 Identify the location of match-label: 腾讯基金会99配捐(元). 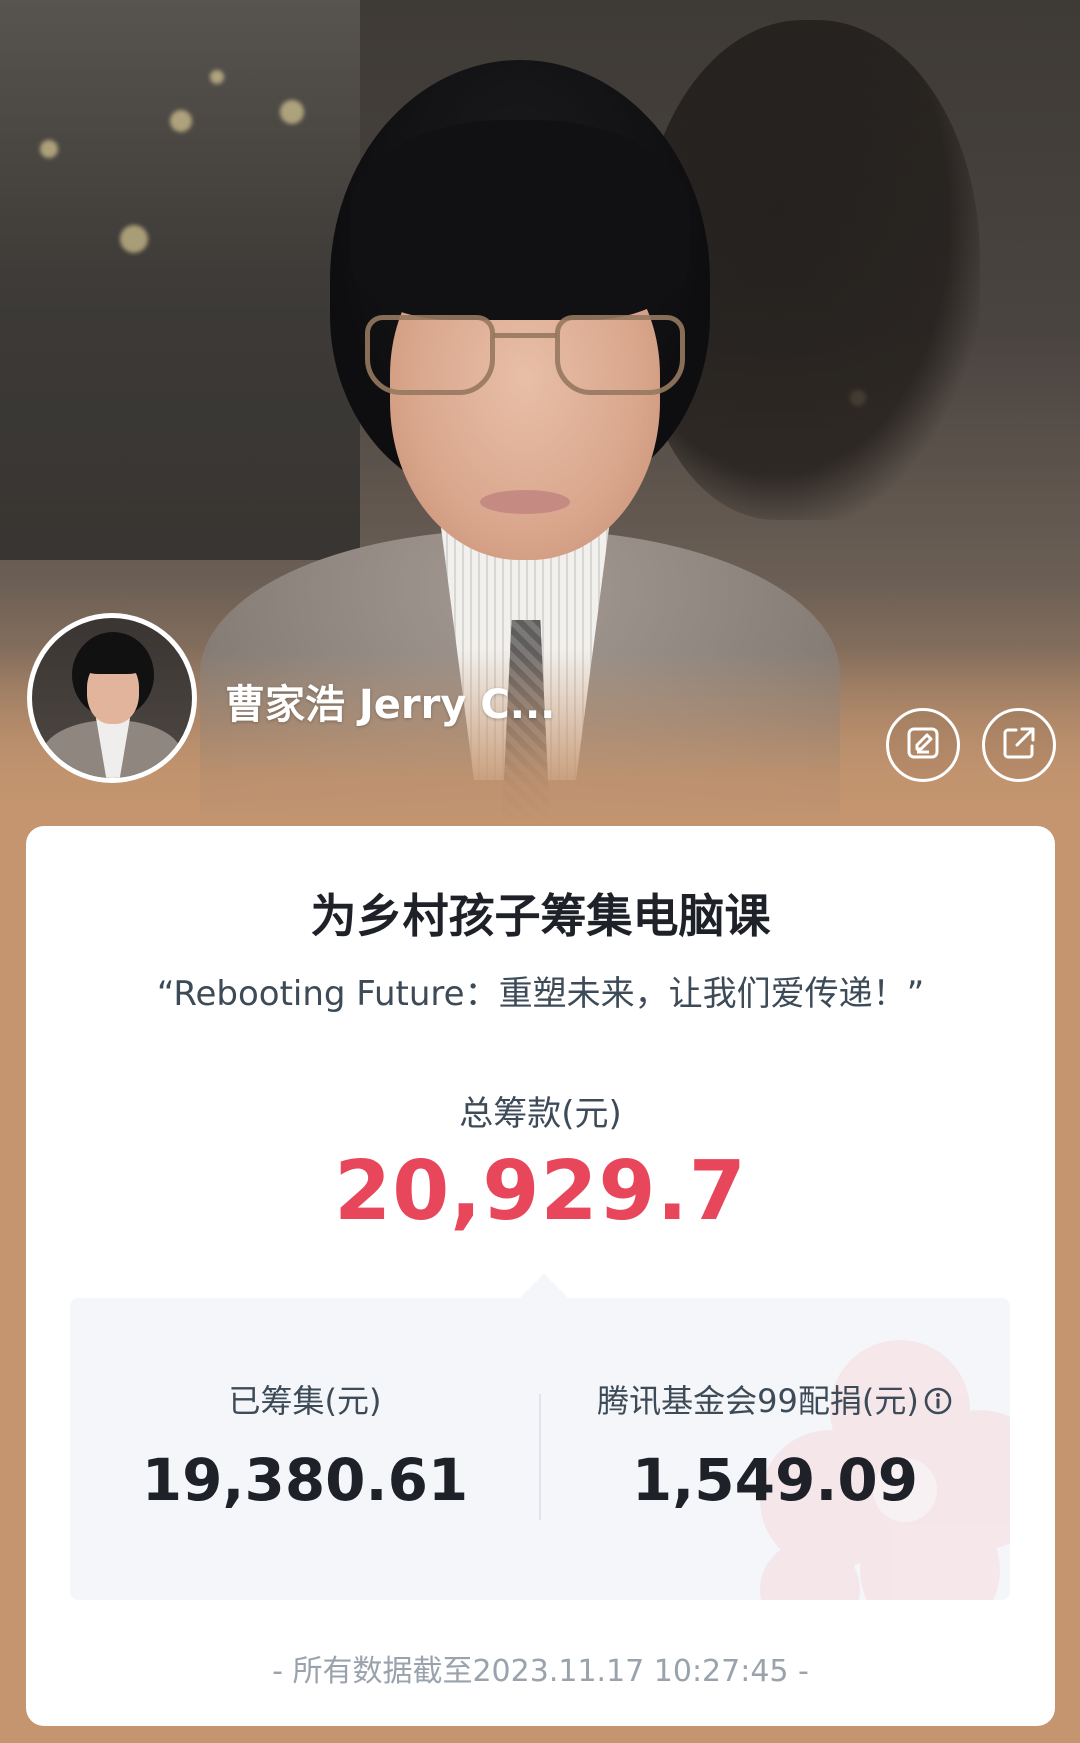
(758, 1401).